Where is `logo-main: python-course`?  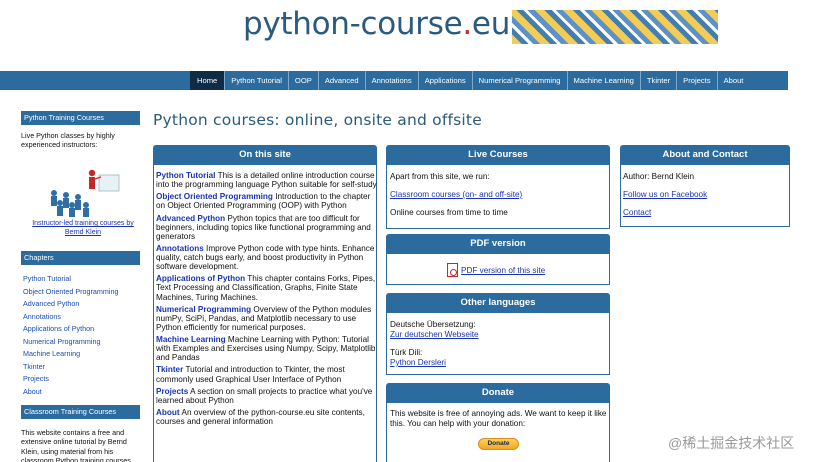
logo-main: python-course is located at coordinates (353, 24).